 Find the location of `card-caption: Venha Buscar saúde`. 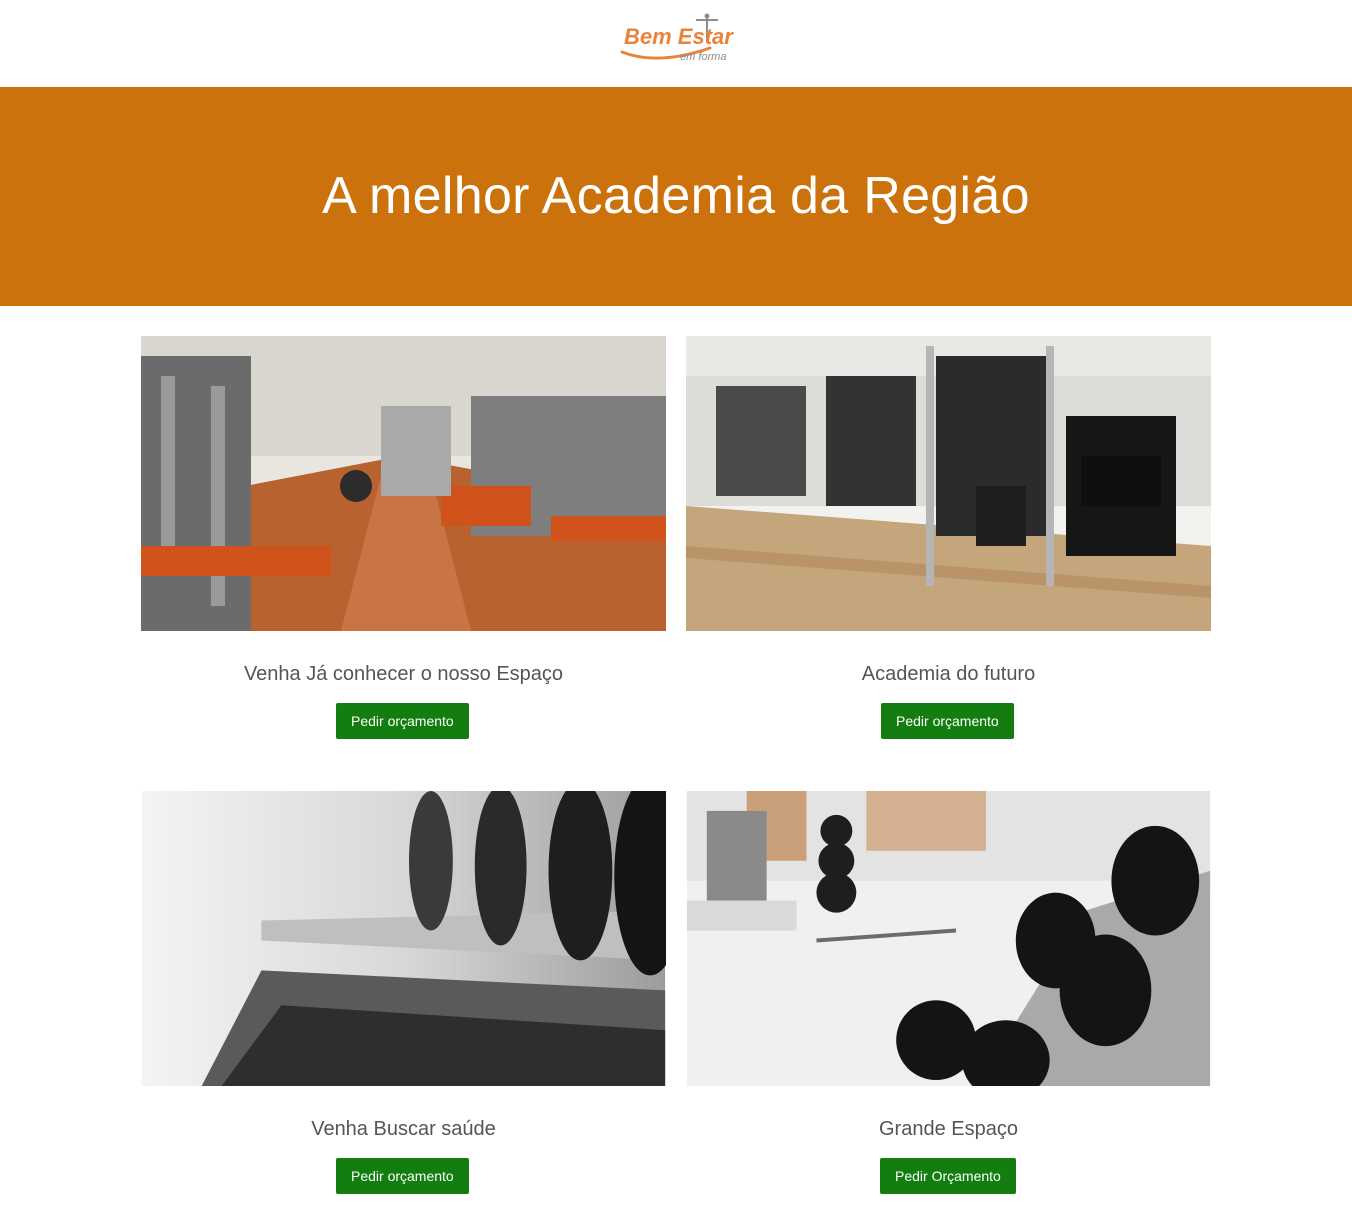

card-caption: Venha Buscar saúde is located at coordinates (403, 1129).